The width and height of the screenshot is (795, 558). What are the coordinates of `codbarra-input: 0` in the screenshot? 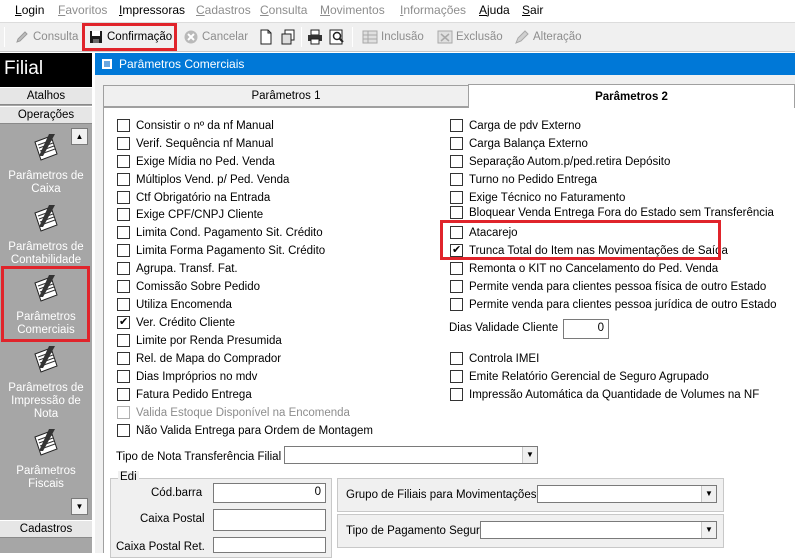 It's located at (269, 493).